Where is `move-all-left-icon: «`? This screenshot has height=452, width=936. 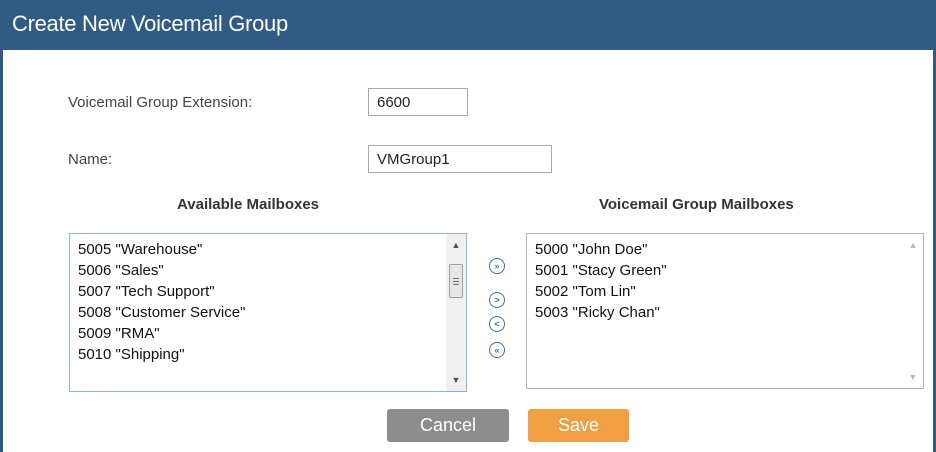
move-all-left-icon: « is located at coordinates (497, 350).